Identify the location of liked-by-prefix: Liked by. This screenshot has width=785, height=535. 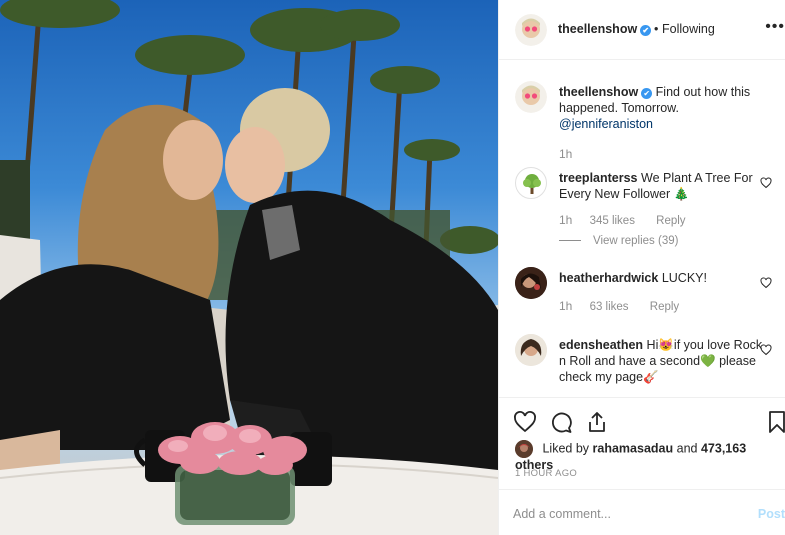
(566, 448).